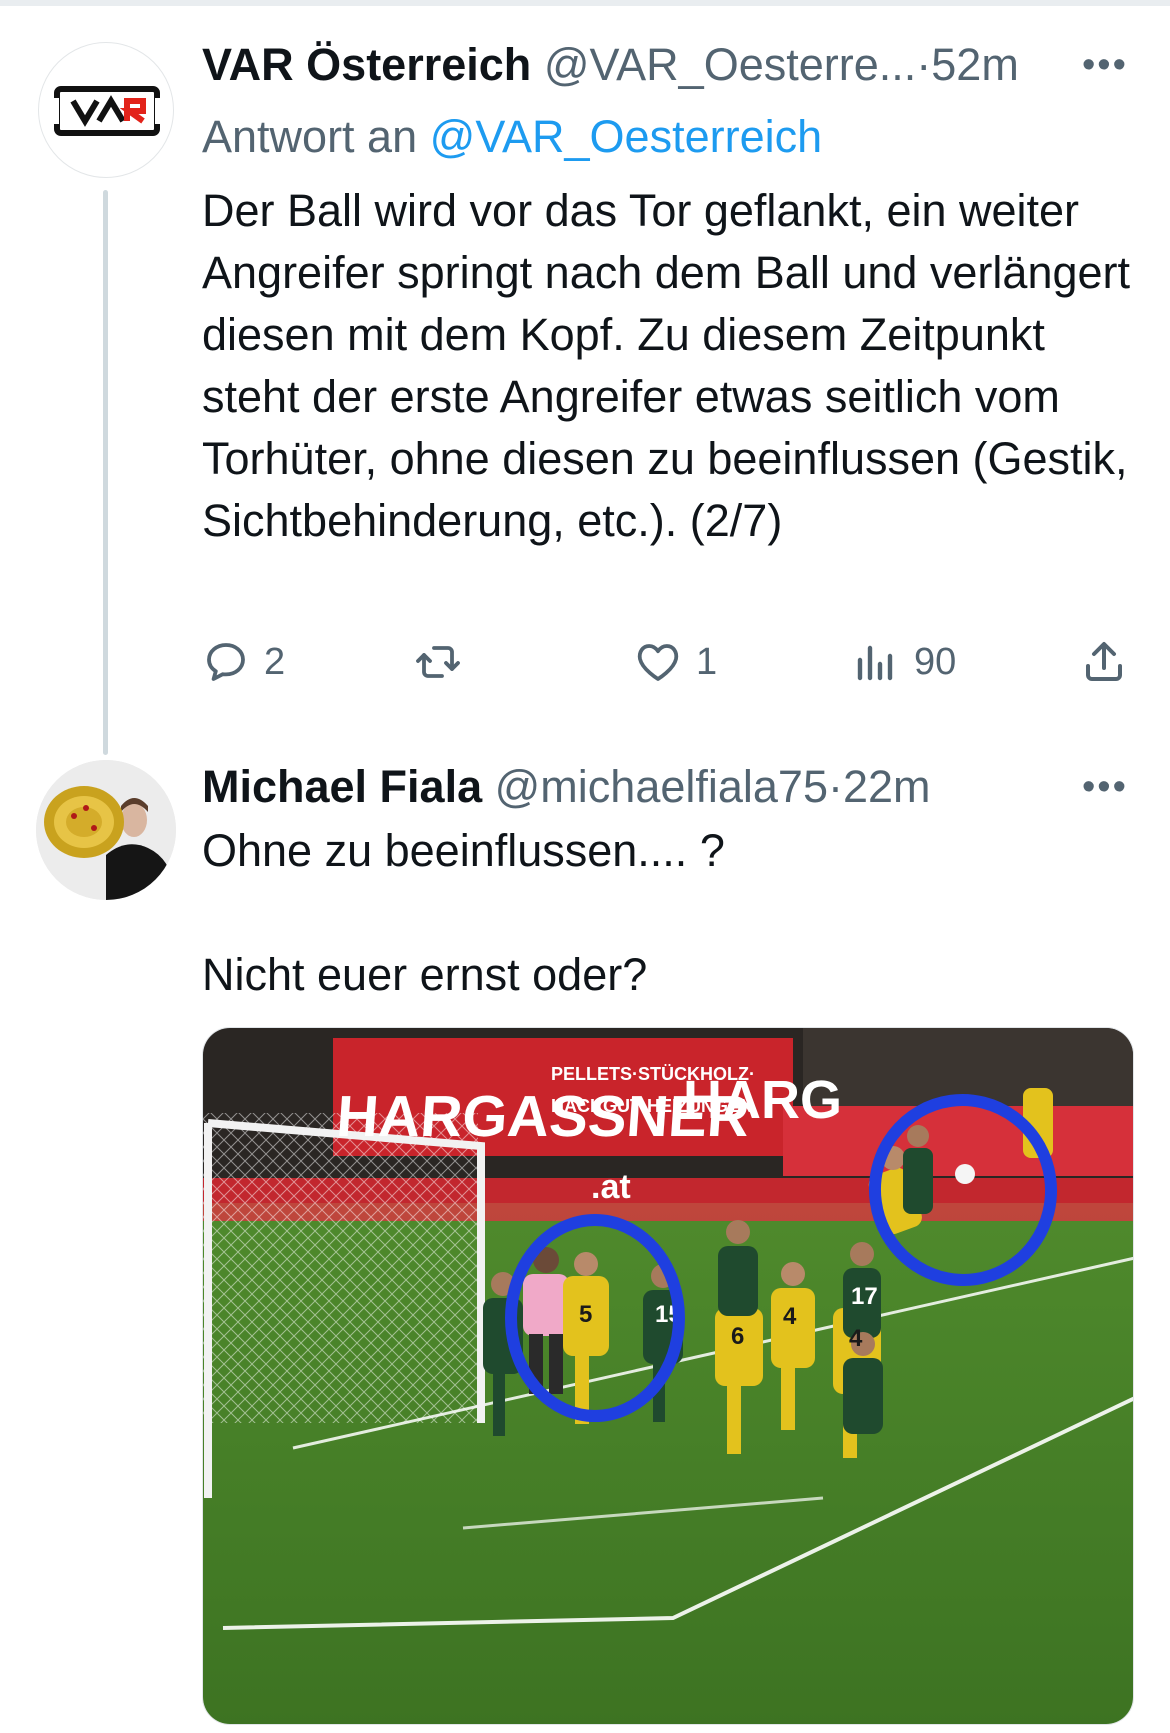 This screenshot has height=1733, width=1170. What do you see at coordinates (707, 661) in the screenshot?
I see `like-count: 1` at bounding box center [707, 661].